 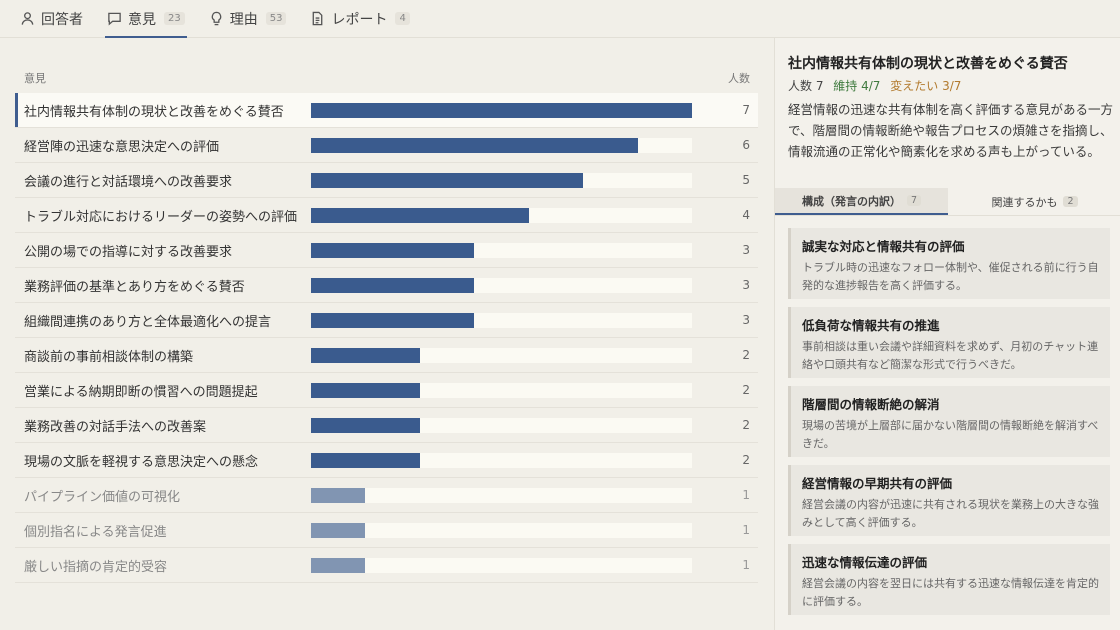 I want to click on statement-body: 経営会議の内容を翌日には共有する迅速な情報伝達を肯定的に評価する。, so click(x=950, y=592).